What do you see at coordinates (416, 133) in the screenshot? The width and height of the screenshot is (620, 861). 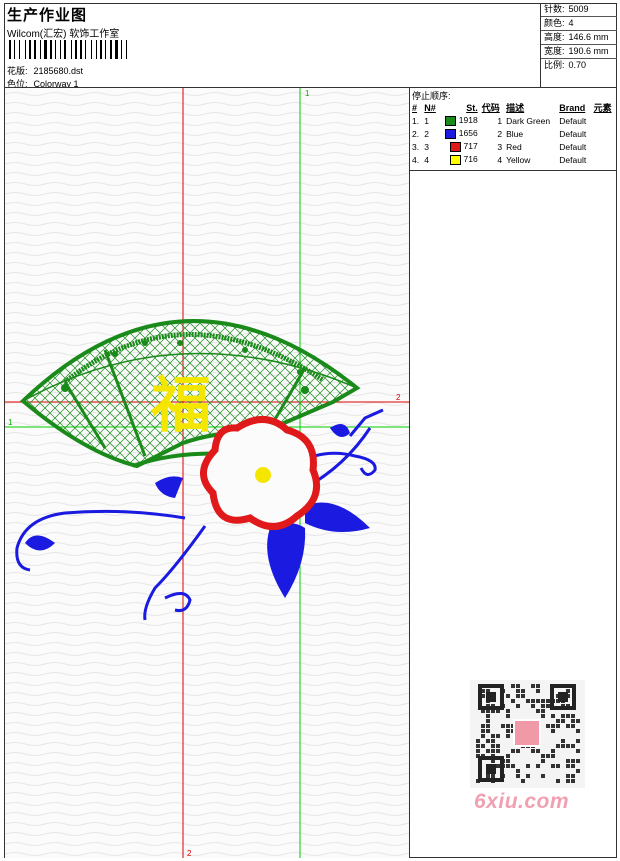 I see `row-index: 2.` at bounding box center [416, 133].